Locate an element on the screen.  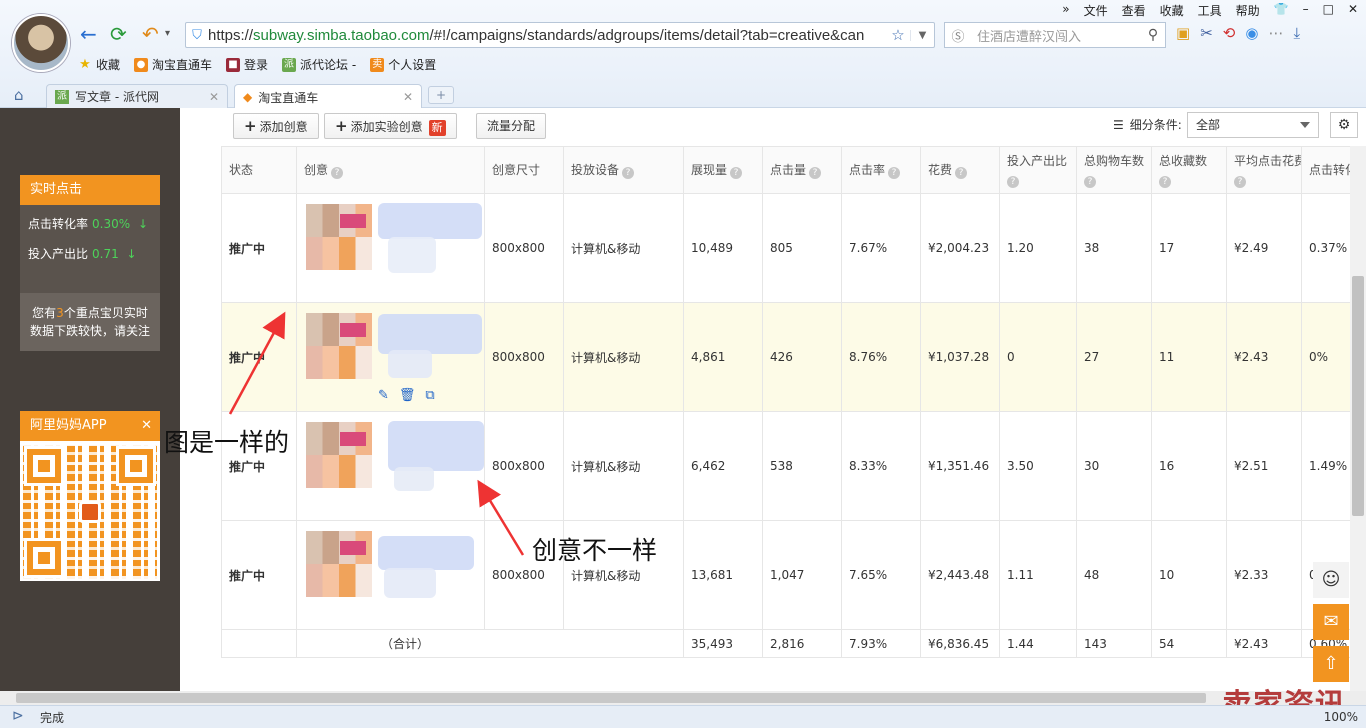
col-roi: 投入产出比? is located at coordinates (1038, 170).